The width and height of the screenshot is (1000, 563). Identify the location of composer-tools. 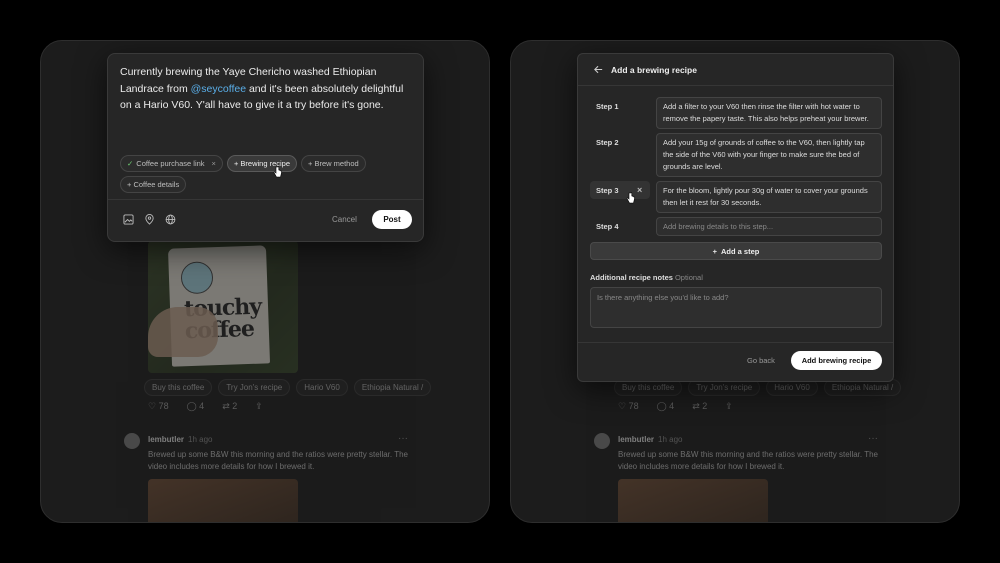
(149, 219).